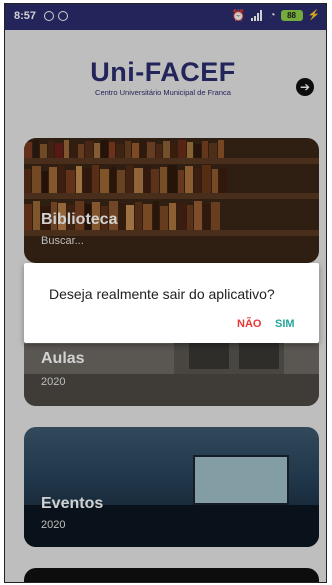  What do you see at coordinates (285, 324) in the screenshot?
I see `yes-button: SIM` at bounding box center [285, 324].